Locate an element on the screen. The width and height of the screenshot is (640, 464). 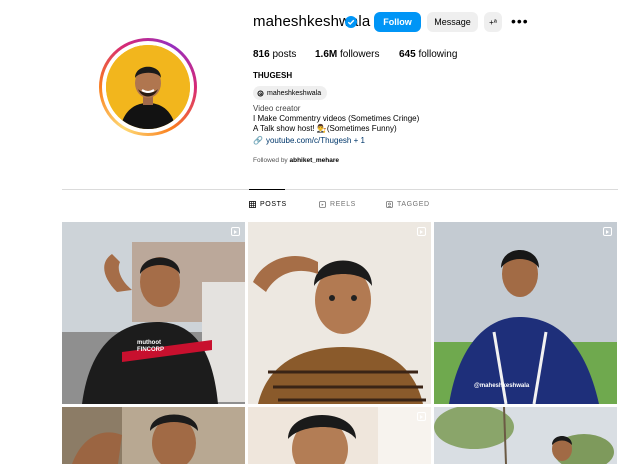
threads-badge: maheshkeshwala is located at coordinates (290, 93).